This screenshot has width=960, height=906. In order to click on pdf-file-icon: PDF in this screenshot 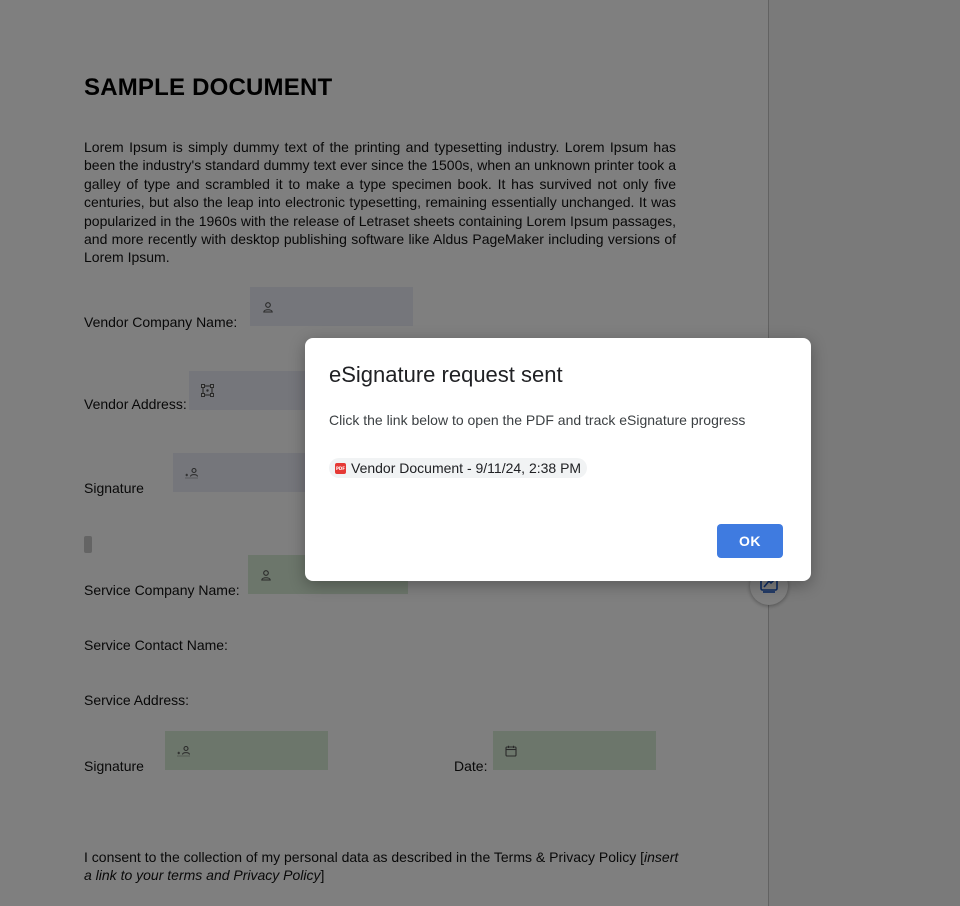, I will do `click(340, 468)`.